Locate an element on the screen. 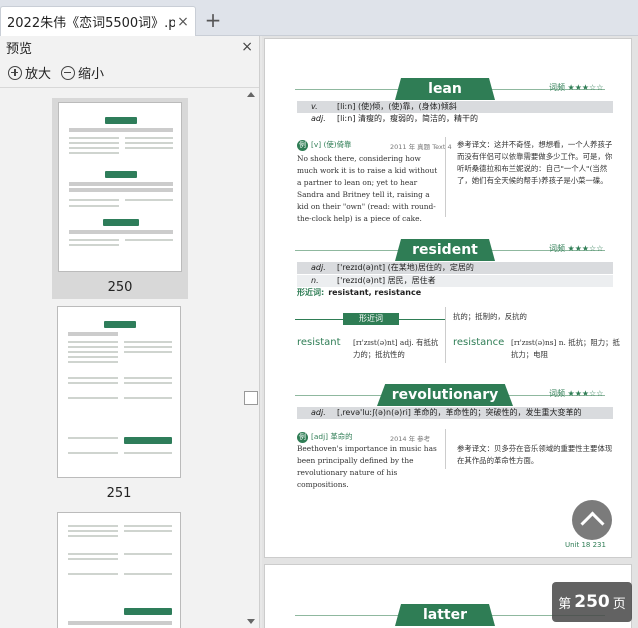  related-definition-continued: 抗的；抵制的，反抗的 is located at coordinates (490, 316).